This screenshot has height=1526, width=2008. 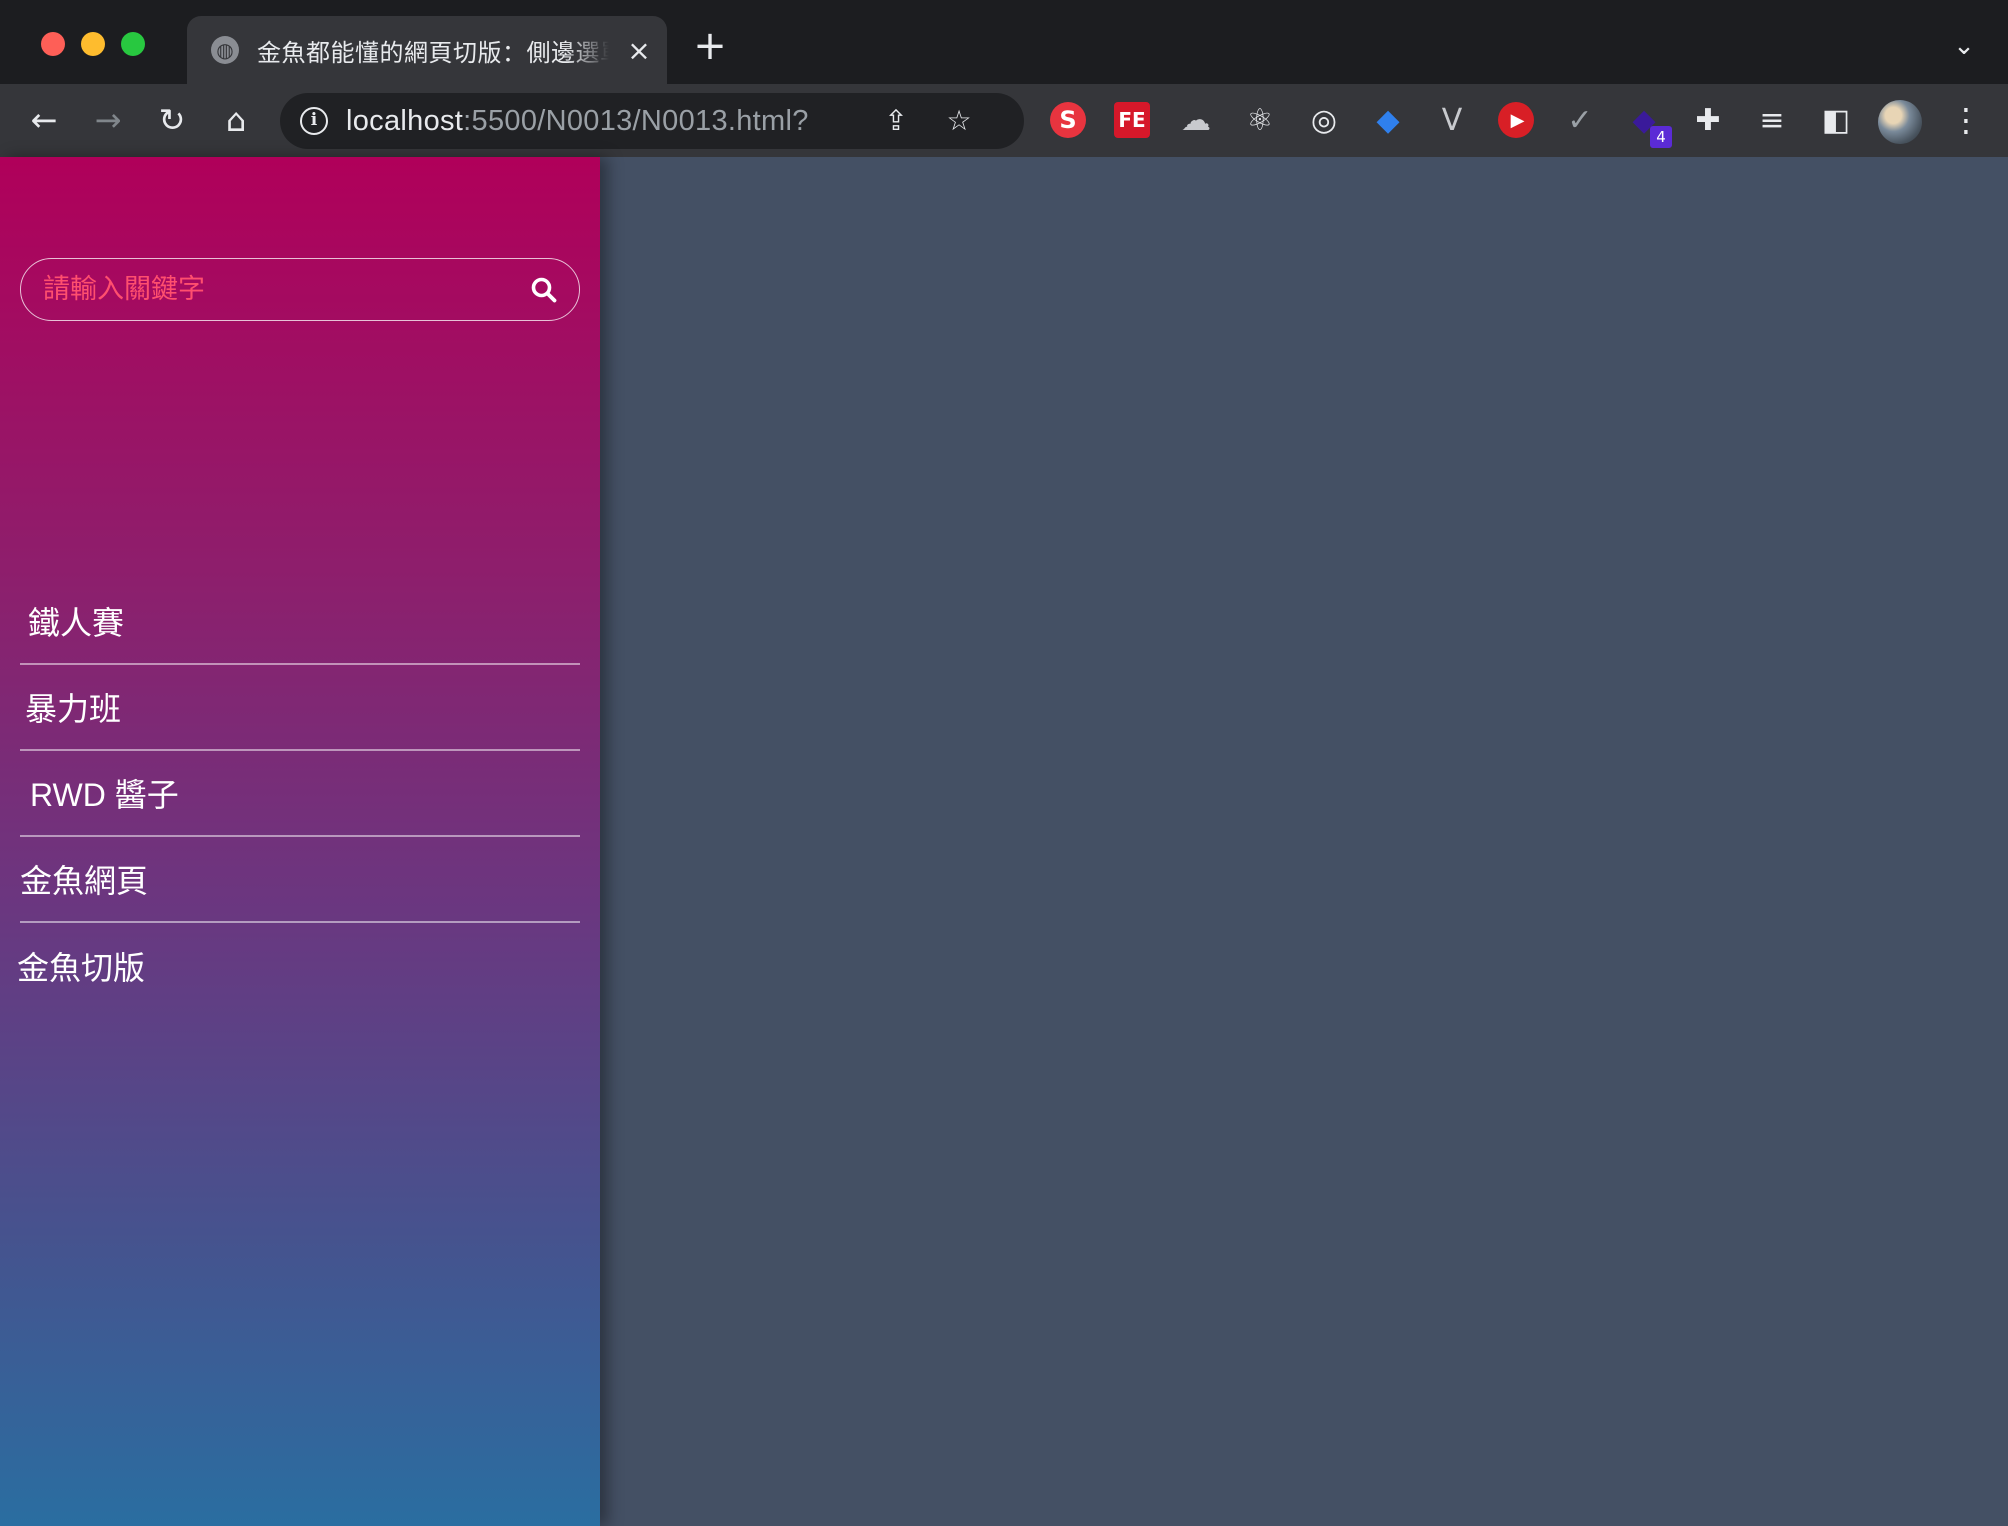 What do you see at coordinates (172, 120) in the screenshot?
I see `reload-button: ↻` at bounding box center [172, 120].